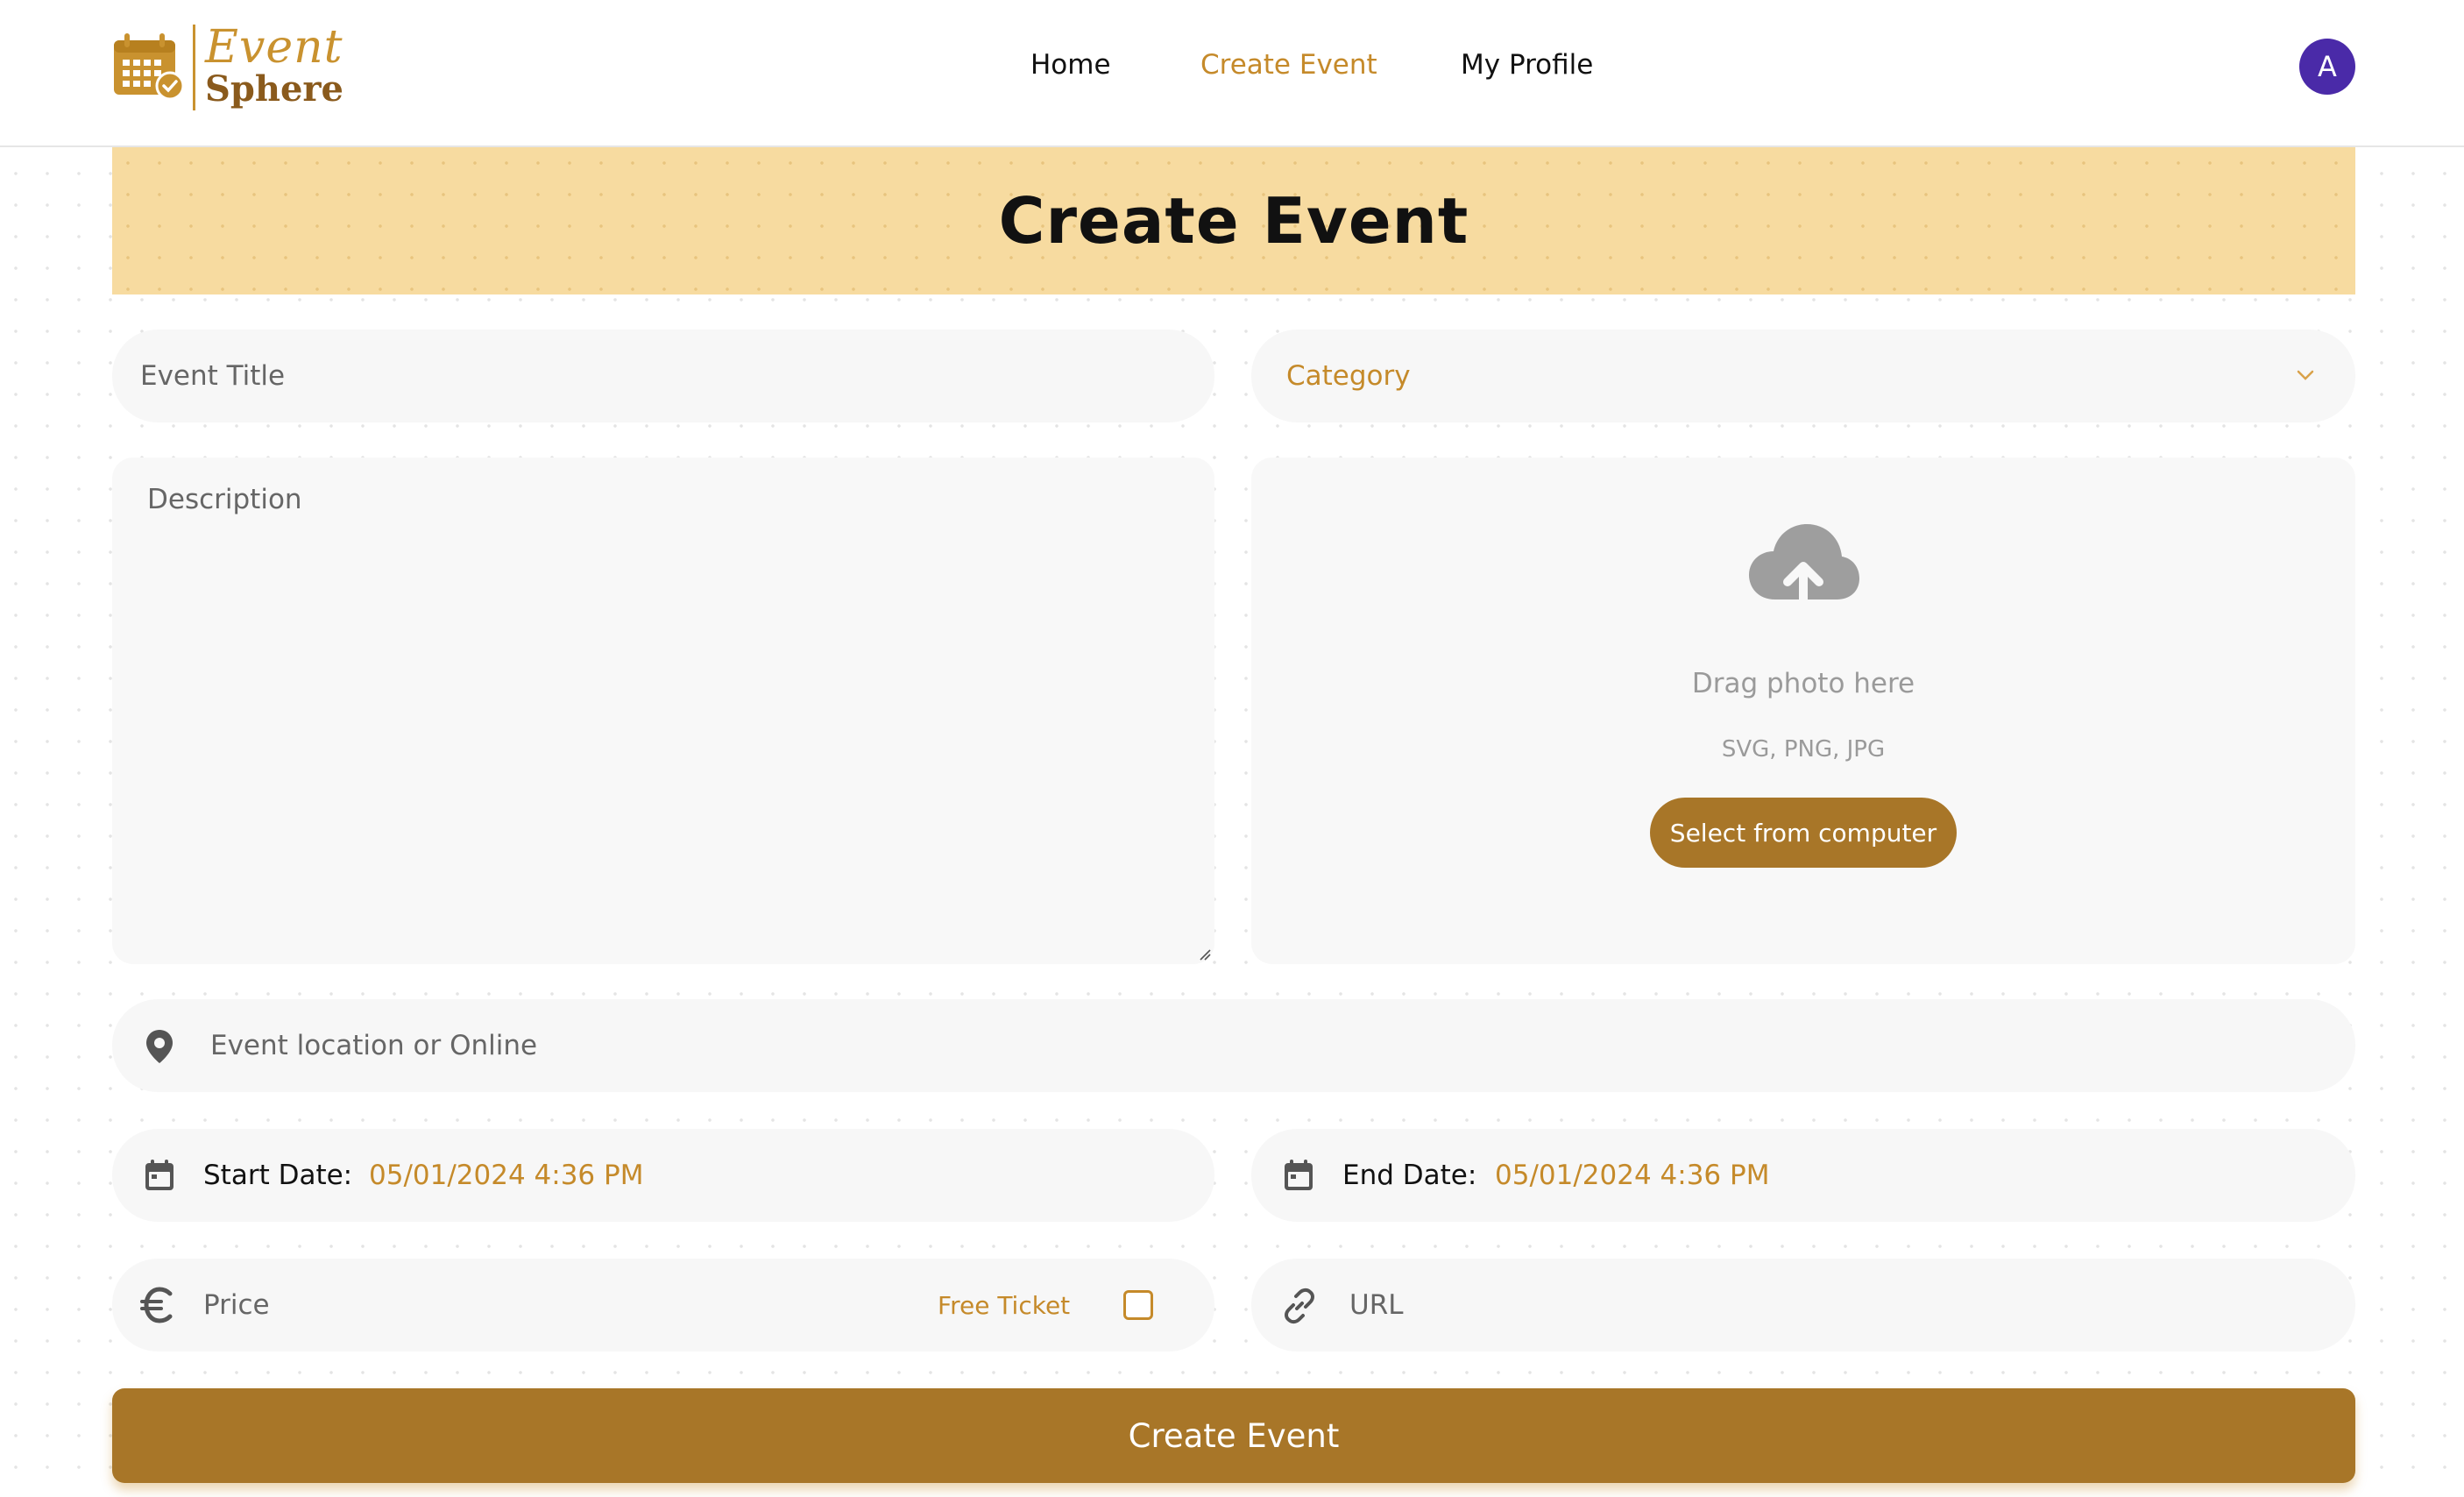  What do you see at coordinates (159, 1046) in the screenshot?
I see `location-pin-icon` at bounding box center [159, 1046].